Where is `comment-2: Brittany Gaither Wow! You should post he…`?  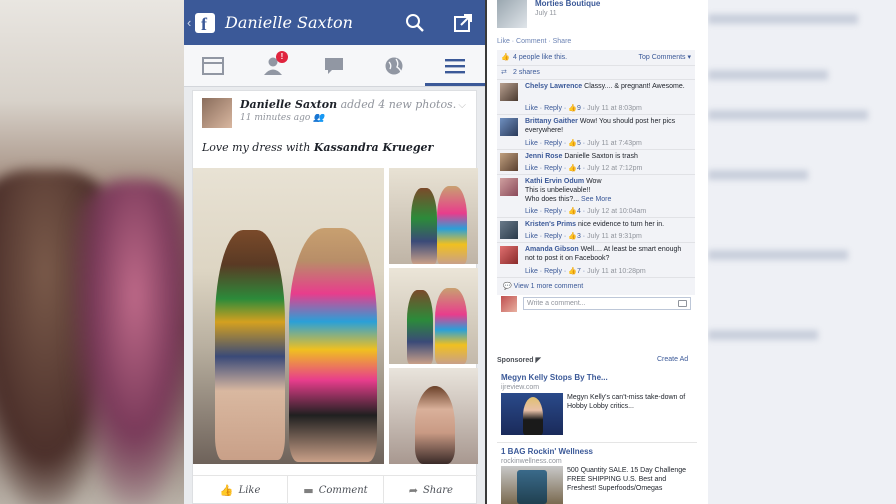 comment-2: Brittany Gaither Wow! You should post he… is located at coordinates (596, 132).